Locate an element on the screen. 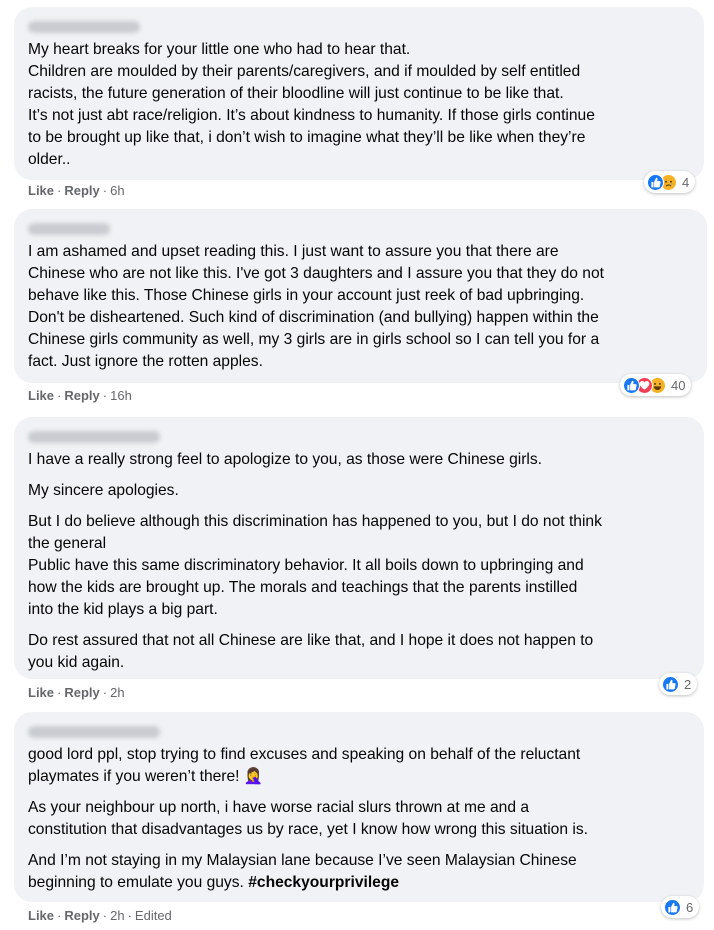  comment-line: My sincere apologies. is located at coordinates (103, 490).